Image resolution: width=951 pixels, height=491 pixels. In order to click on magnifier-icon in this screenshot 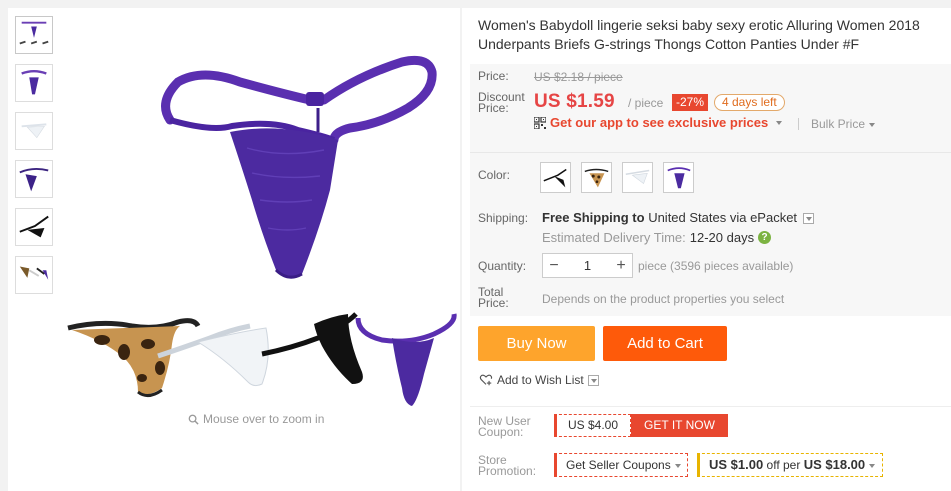, I will do `click(193, 419)`.